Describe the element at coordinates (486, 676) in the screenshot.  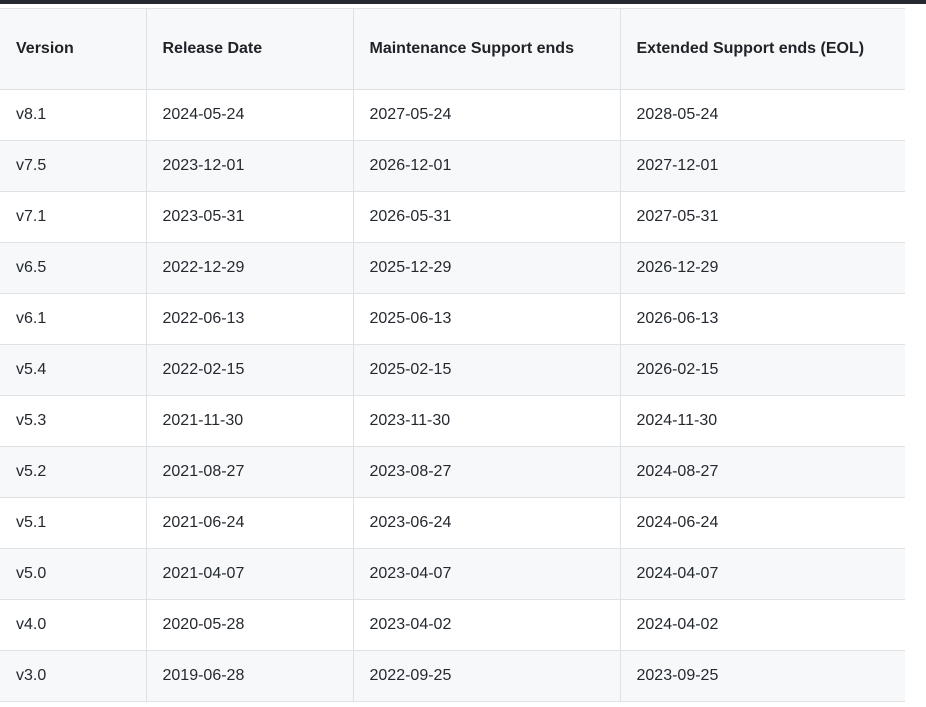
I see `cell-maintenance-end: 2022-09-25` at that location.